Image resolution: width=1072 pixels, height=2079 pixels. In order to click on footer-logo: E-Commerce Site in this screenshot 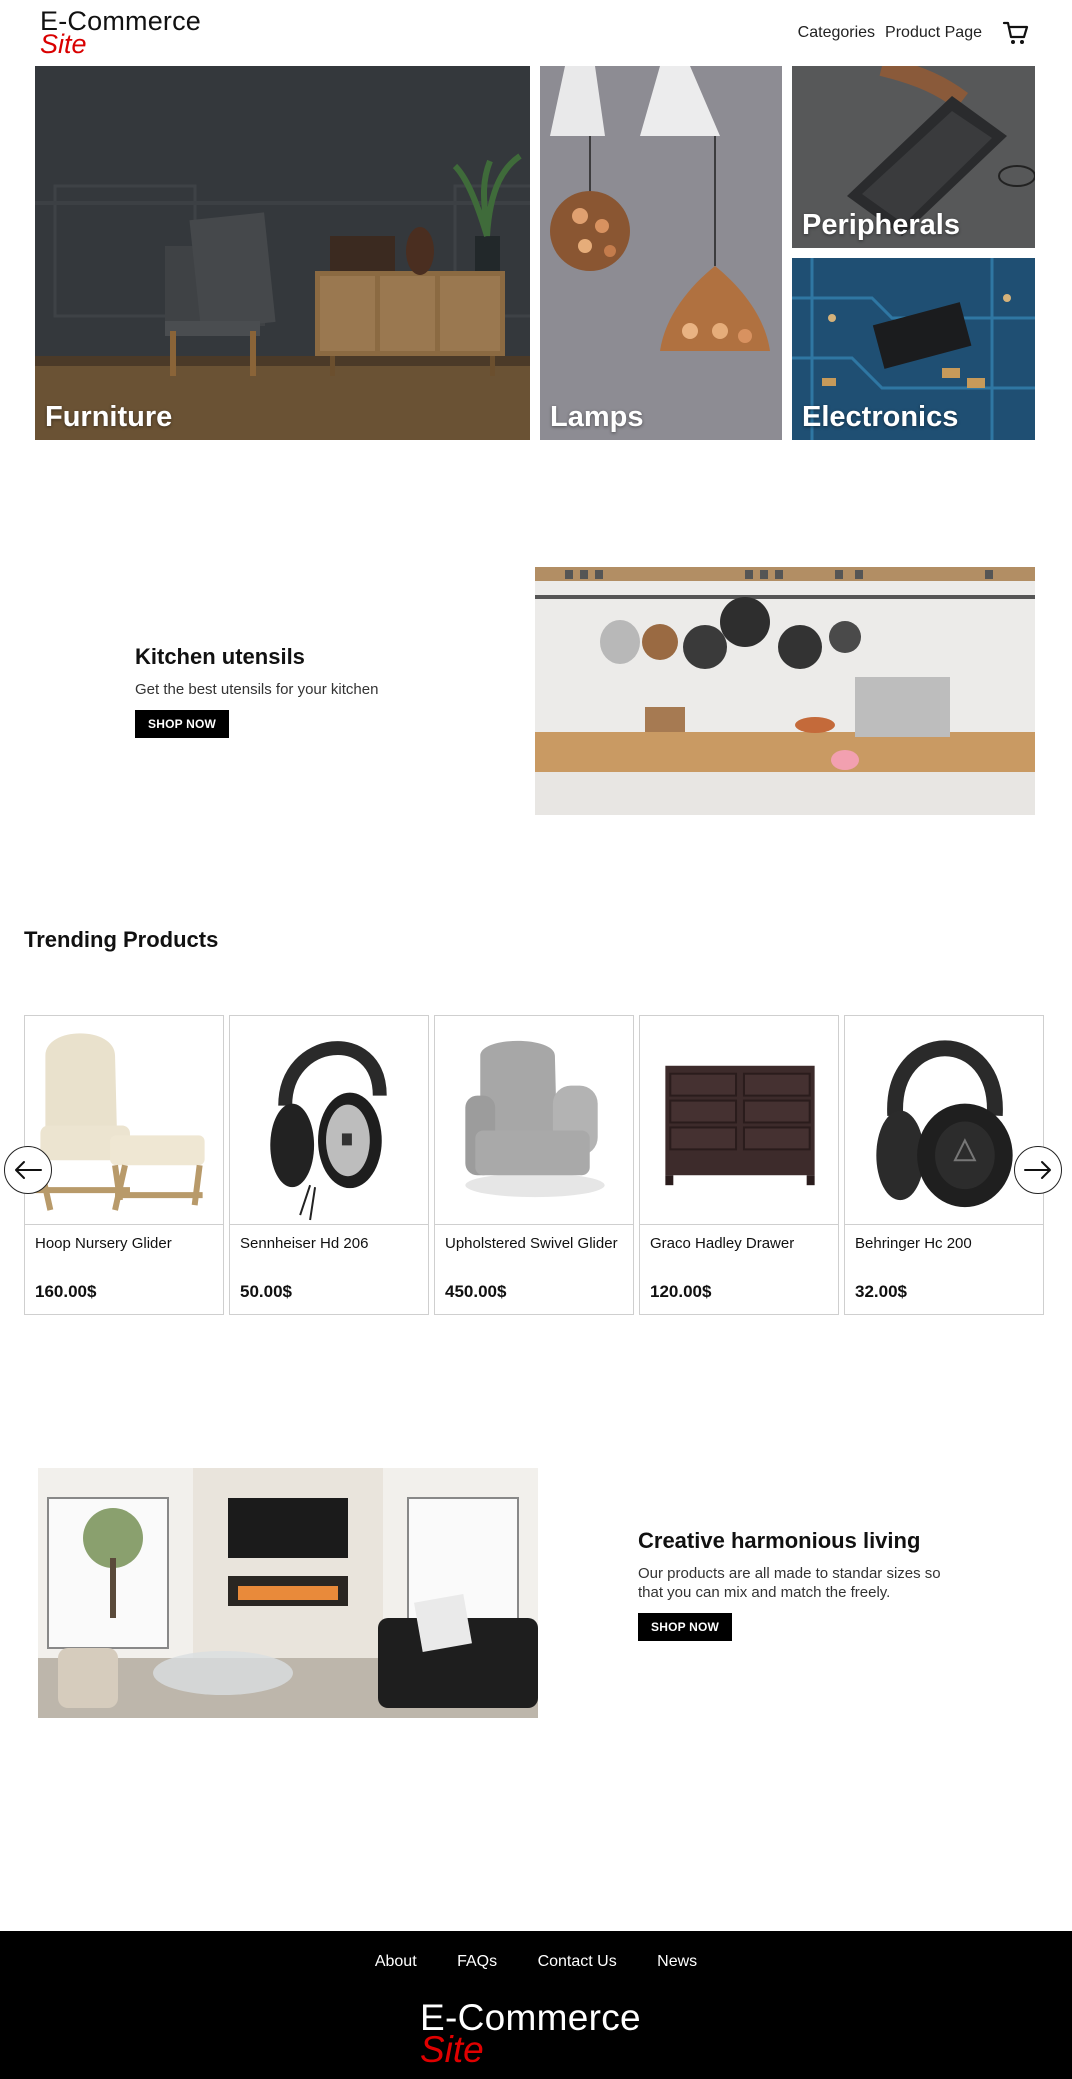, I will do `click(530, 2033)`.